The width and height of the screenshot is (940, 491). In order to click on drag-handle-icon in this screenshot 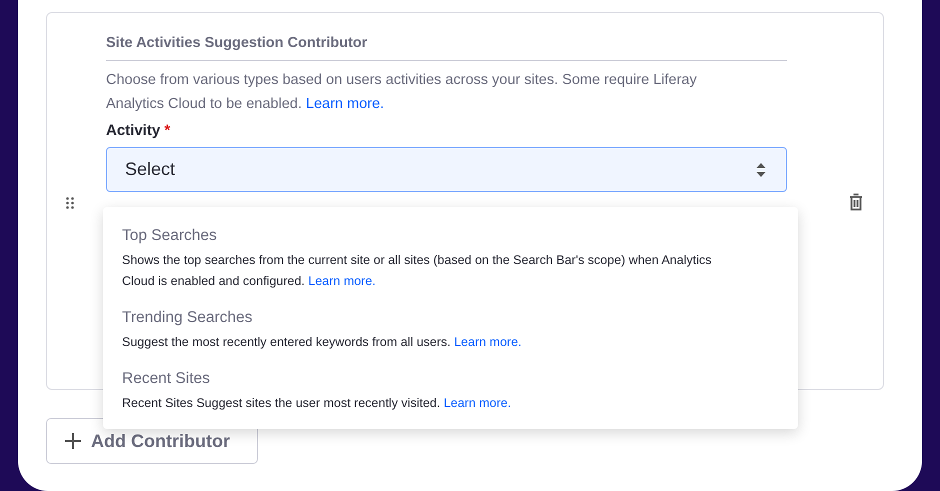, I will do `click(70, 203)`.